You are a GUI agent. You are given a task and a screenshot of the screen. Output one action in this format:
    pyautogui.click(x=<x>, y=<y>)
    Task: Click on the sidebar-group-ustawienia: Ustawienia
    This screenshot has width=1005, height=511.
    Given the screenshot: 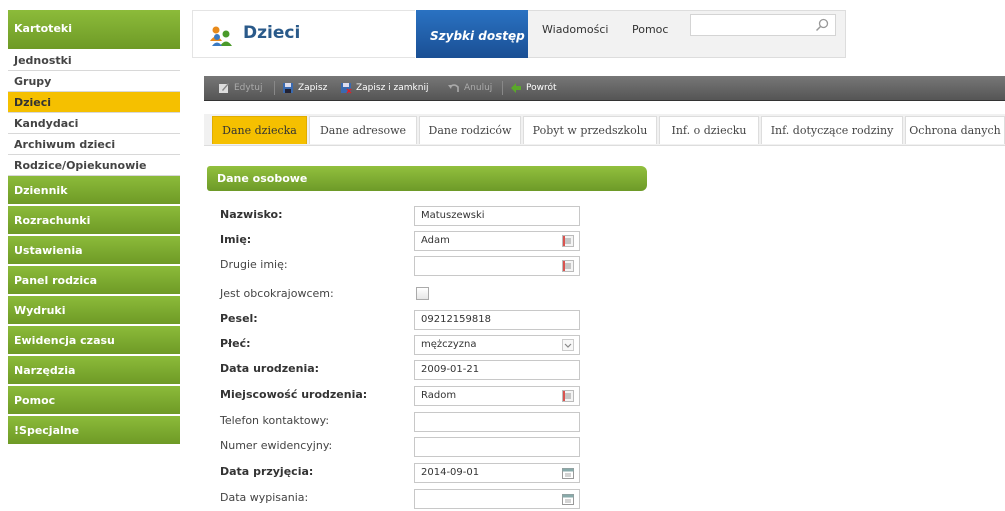 What is the action you would take?
    pyautogui.click(x=94, y=251)
    